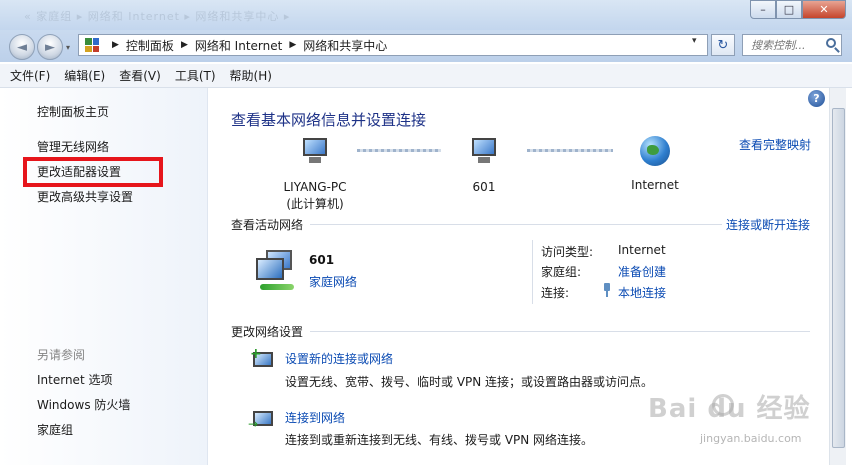 This screenshot has height=465, width=852. I want to click on setup-new-connection-link: 设置新的连接或网络, so click(339, 358).